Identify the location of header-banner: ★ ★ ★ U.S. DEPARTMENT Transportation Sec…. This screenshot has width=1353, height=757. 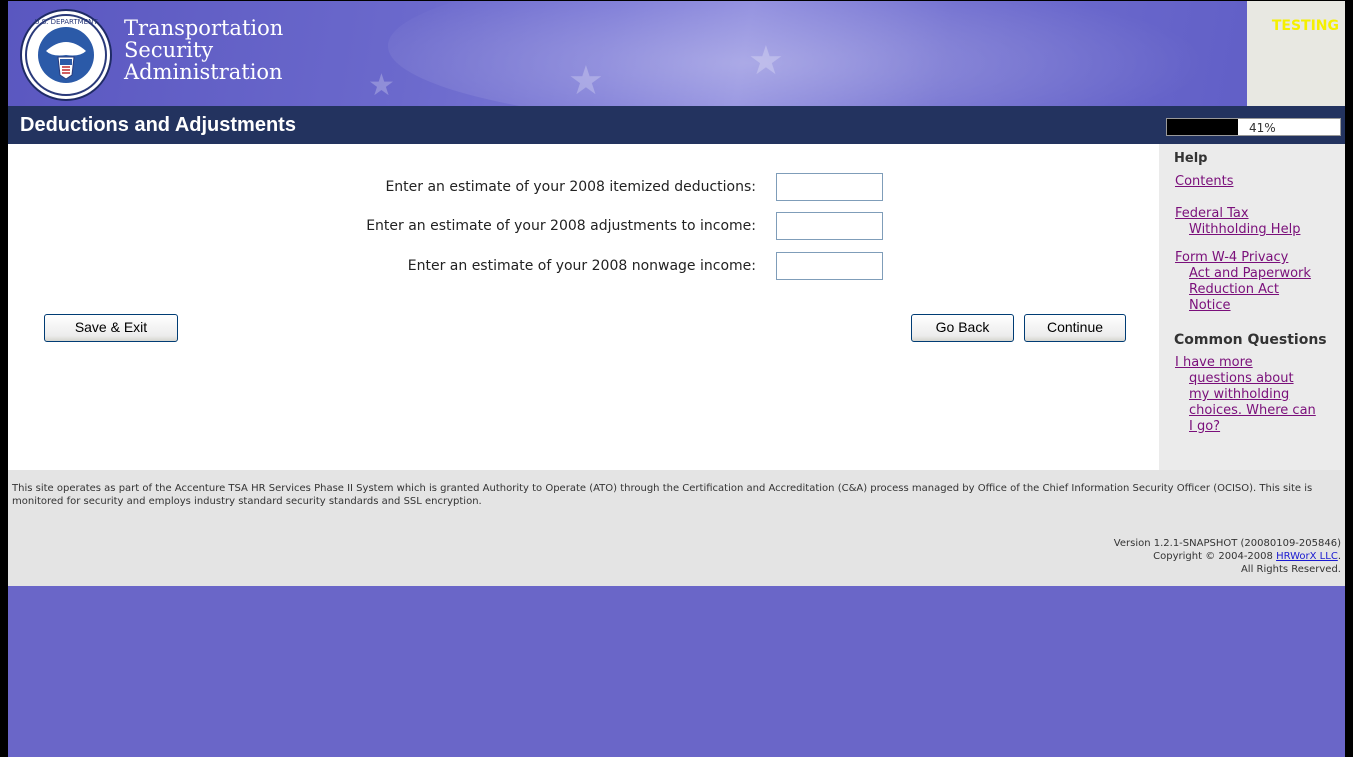
(676, 53).